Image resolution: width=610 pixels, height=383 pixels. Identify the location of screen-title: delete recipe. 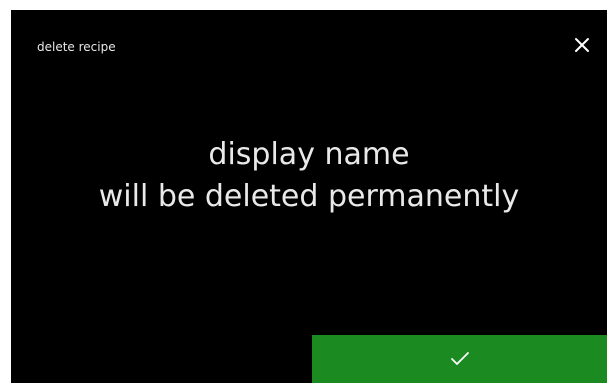
(76, 47).